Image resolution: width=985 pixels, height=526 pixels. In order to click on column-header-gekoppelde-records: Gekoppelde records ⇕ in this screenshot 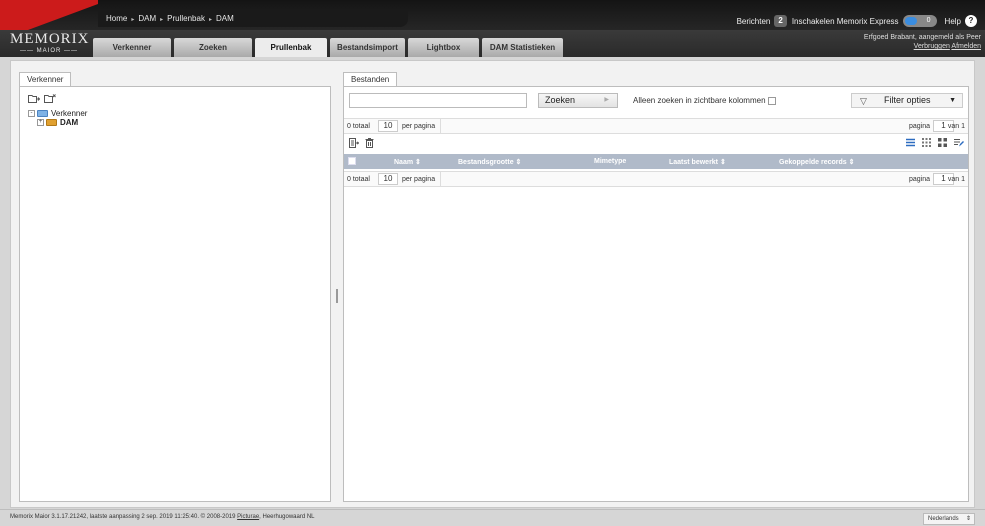, I will do `click(817, 162)`.